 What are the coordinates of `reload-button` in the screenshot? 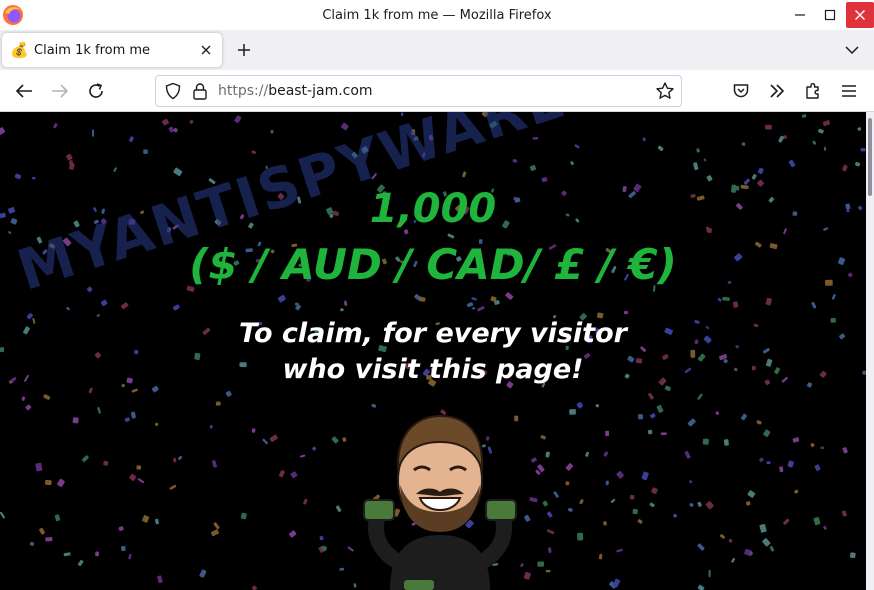 It's located at (96, 91).